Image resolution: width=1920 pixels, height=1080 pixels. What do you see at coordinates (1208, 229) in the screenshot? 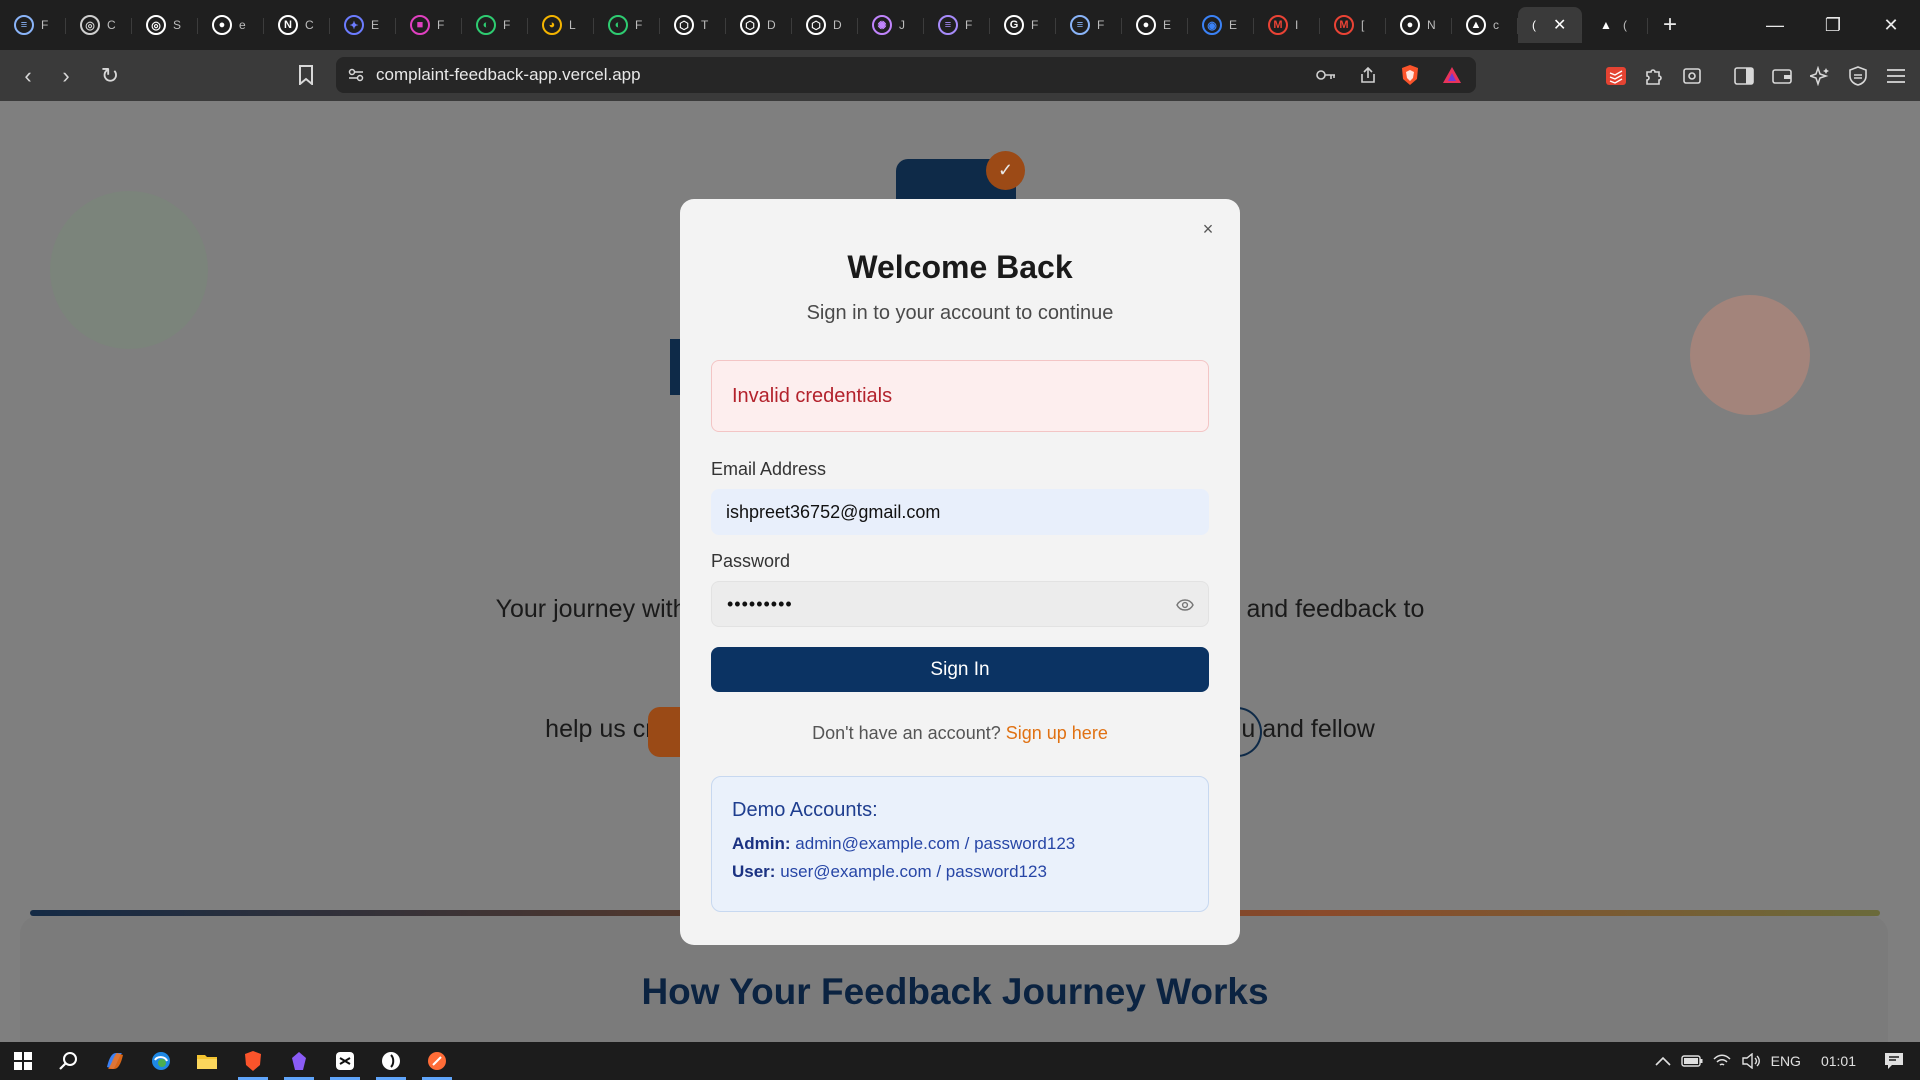
I see `close-icon: ×` at bounding box center [1208, 229].